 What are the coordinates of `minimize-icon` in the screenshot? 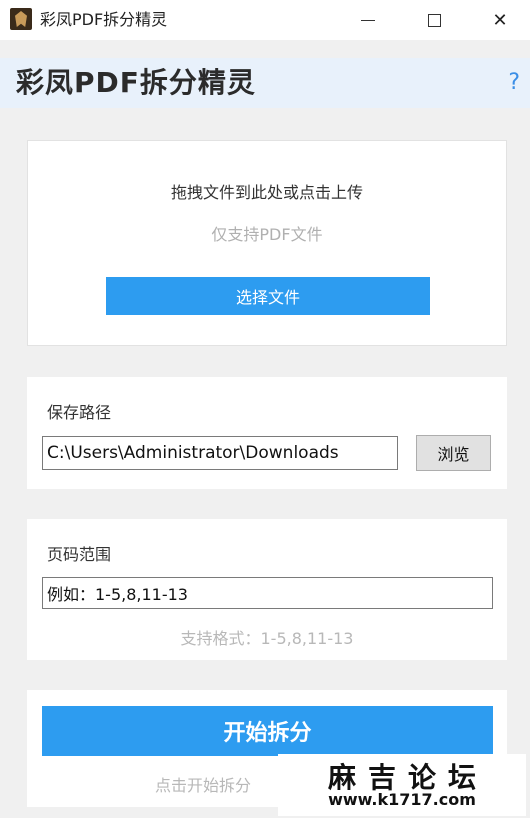 It's located at (368, 20).